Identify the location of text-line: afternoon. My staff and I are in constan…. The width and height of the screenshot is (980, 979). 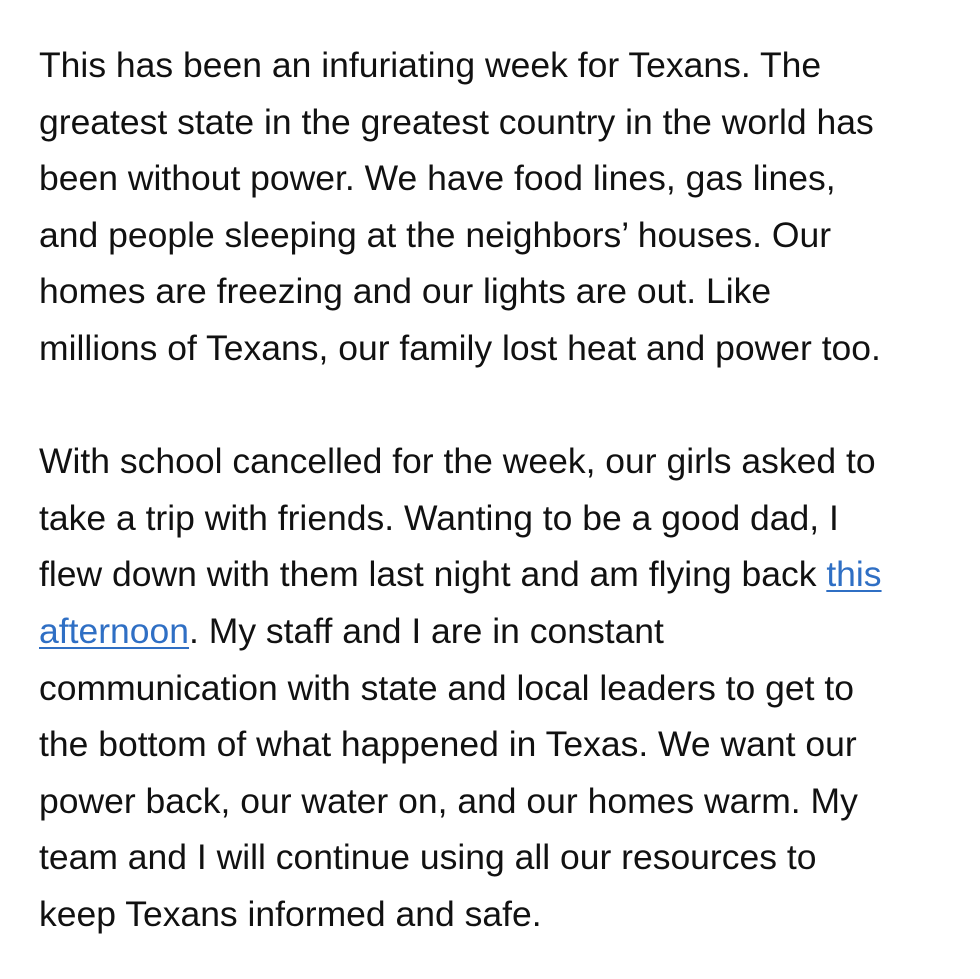
(499, 631).